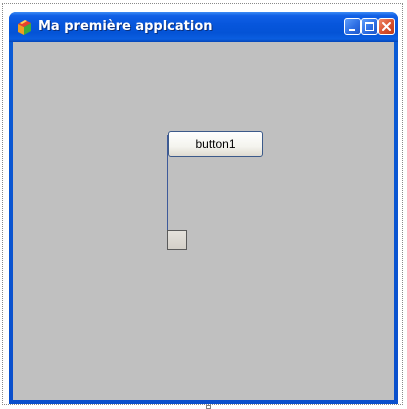  I want to click on maximize-button, so click(369, 26).